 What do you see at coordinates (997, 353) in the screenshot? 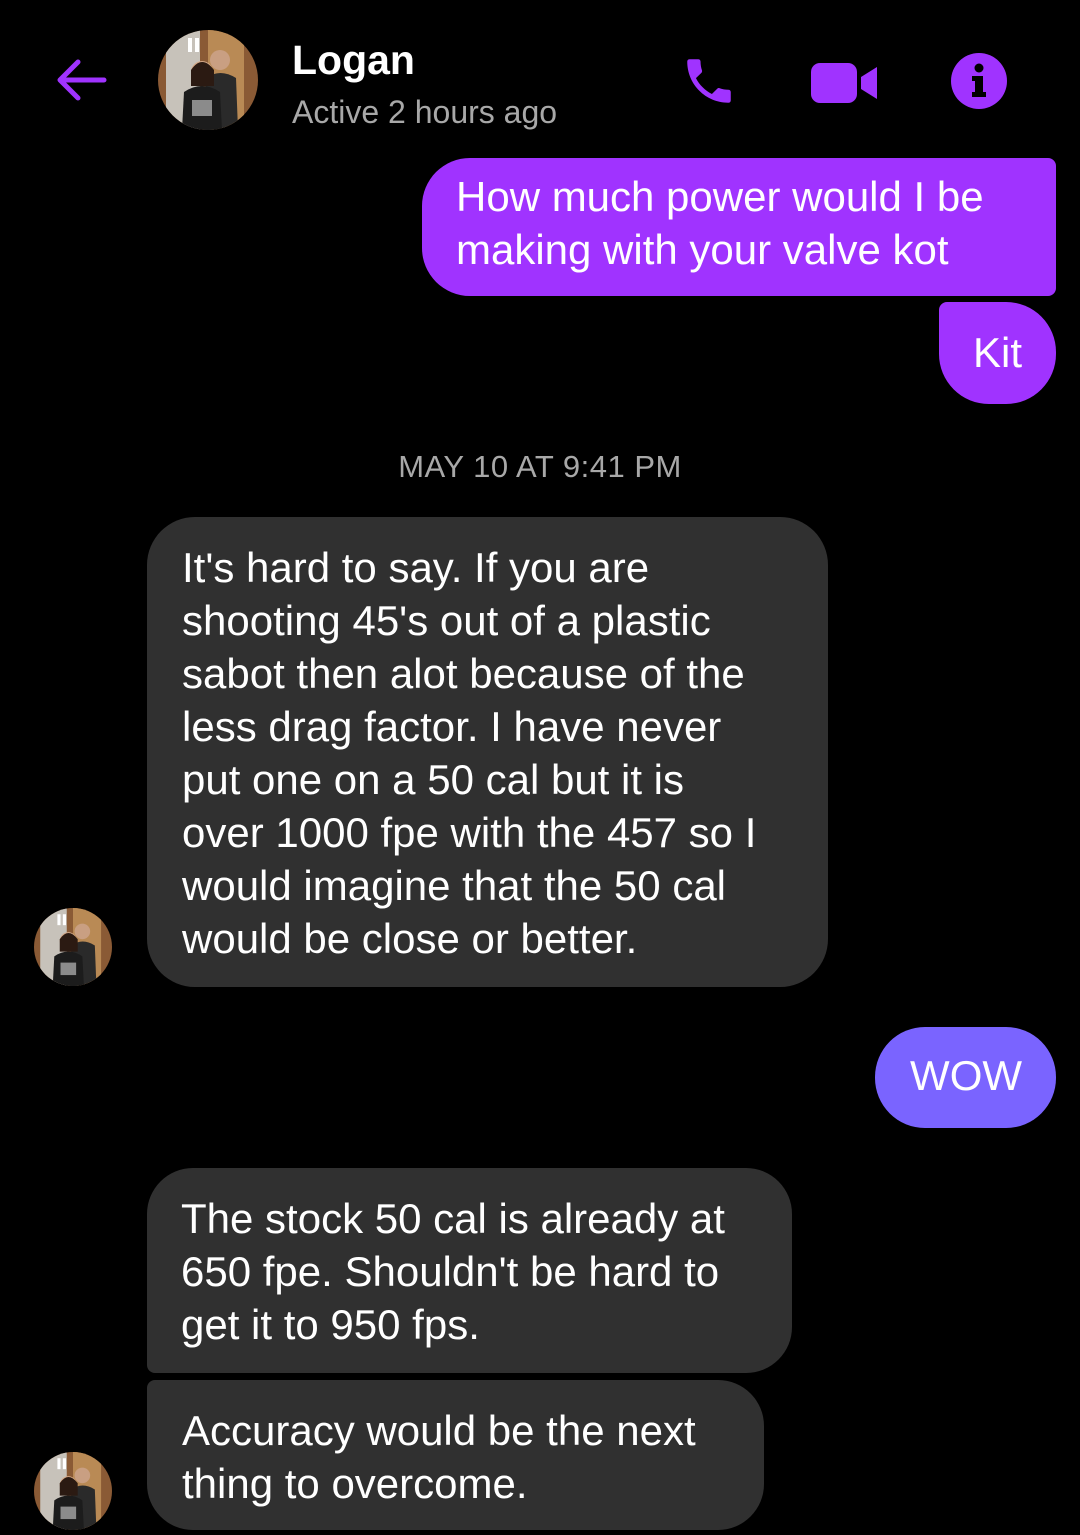
I see `sent-message: Kit` at bounding box center [997, 353].